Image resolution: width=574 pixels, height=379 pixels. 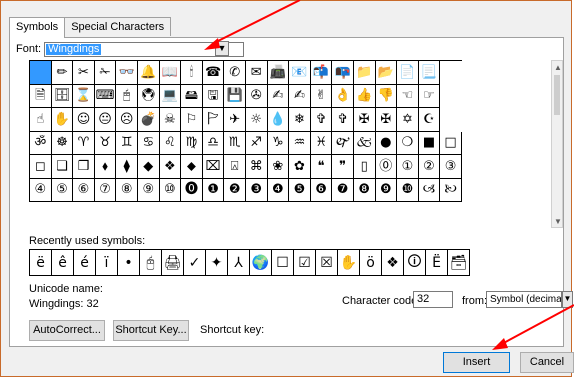 What do you see at coordinates (364, 73) in the screenshot?
I see `symbol-cell: 📁` at bounding box center [364, 73].